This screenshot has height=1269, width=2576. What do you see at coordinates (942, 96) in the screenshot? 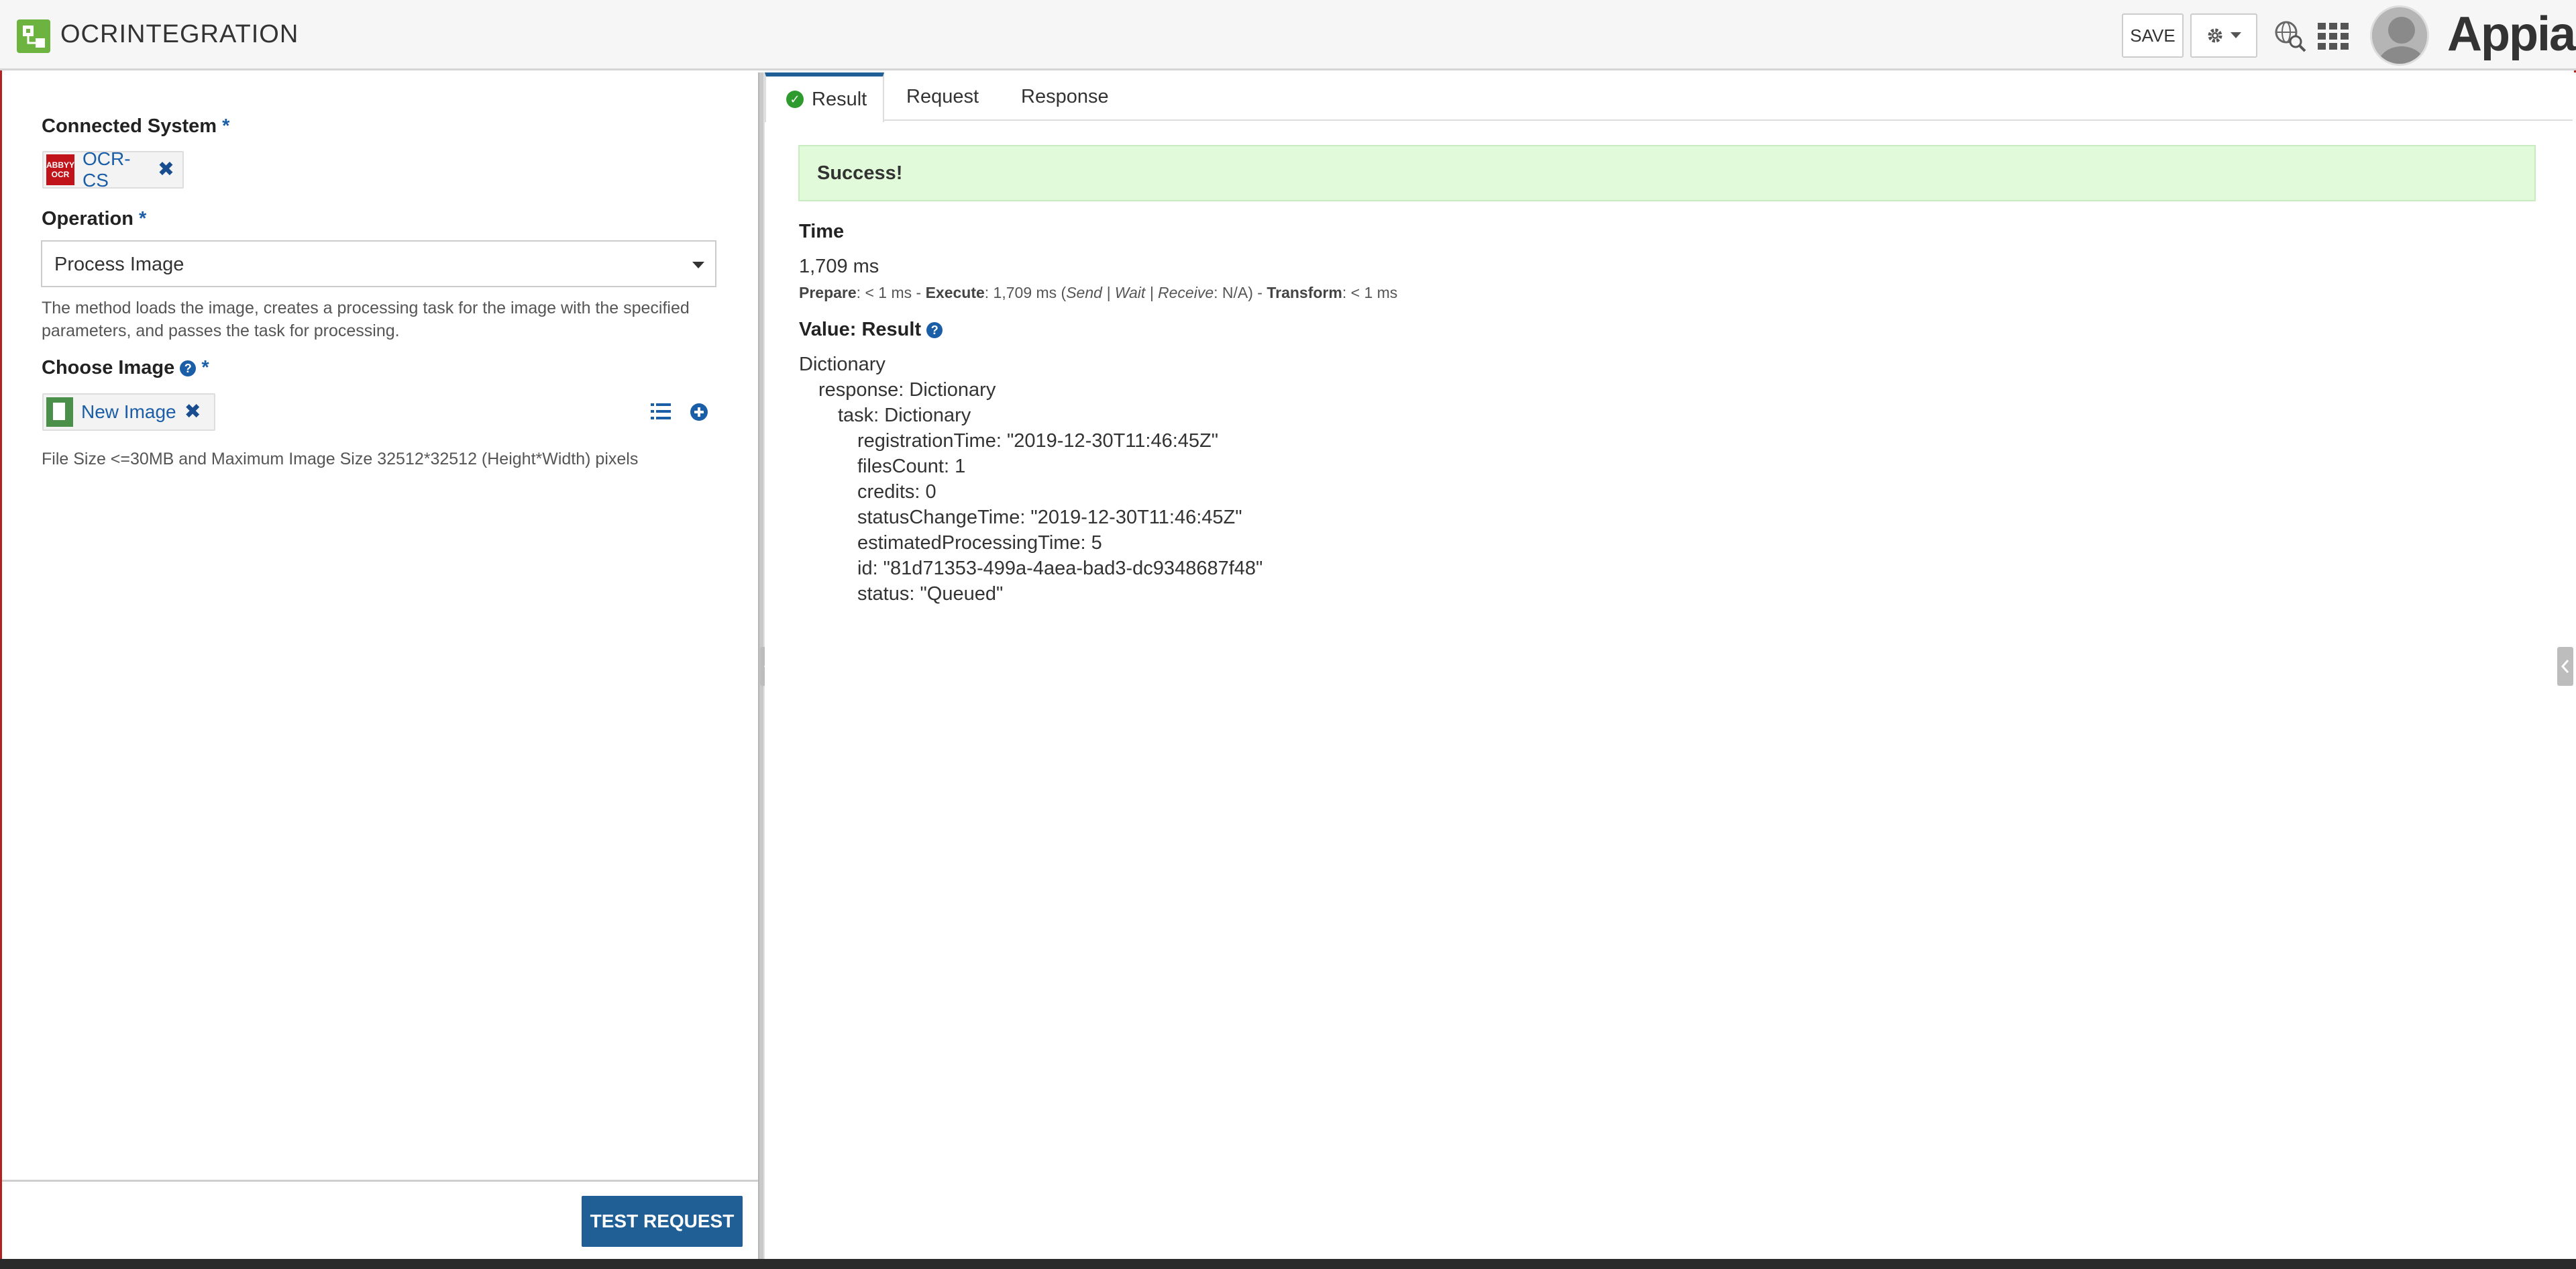
I see `tab-request: Request` at bounding box center [942, 96].